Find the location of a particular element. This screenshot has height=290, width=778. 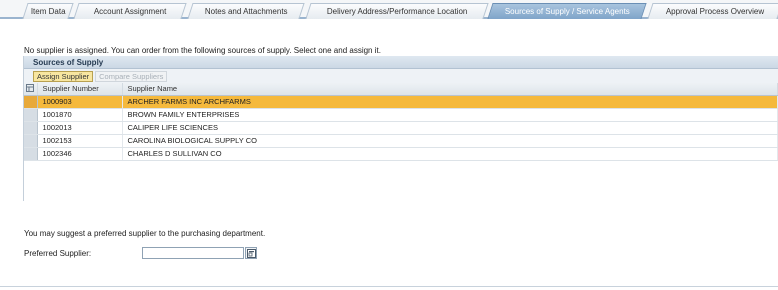

tab-label: Notes and Attachments is located at coordinates (246, 11).